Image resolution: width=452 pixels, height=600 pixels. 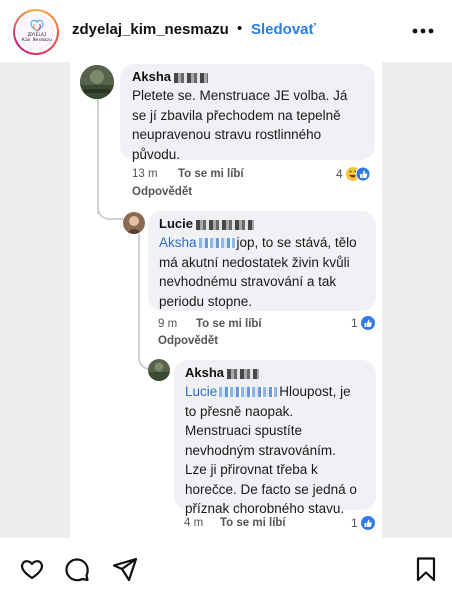 I want to click on bookmark-icon, so click(x=426, y=569).